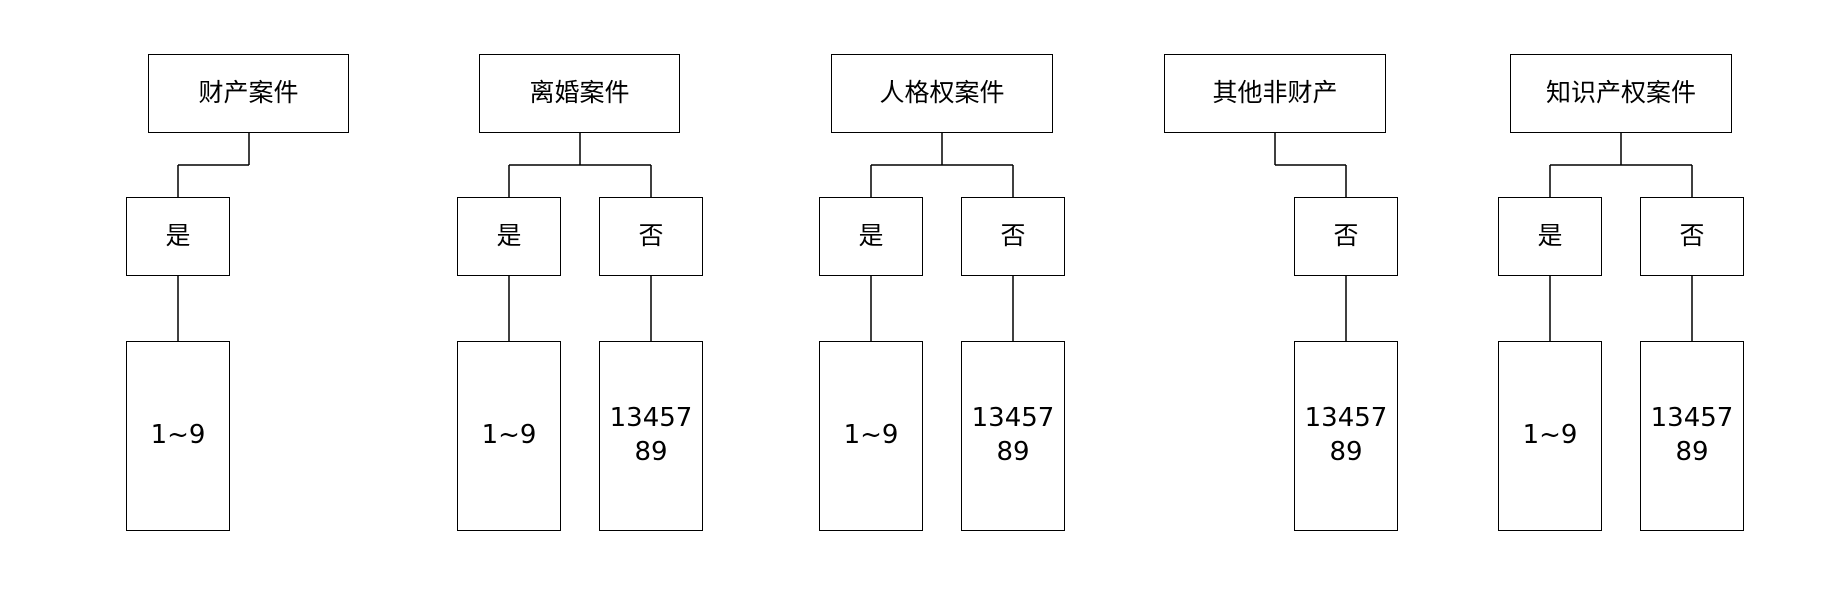 The height and width of the screenshot is (590, 1824). I want to click on category-box: 知识产权案件, so click(1621, 93).